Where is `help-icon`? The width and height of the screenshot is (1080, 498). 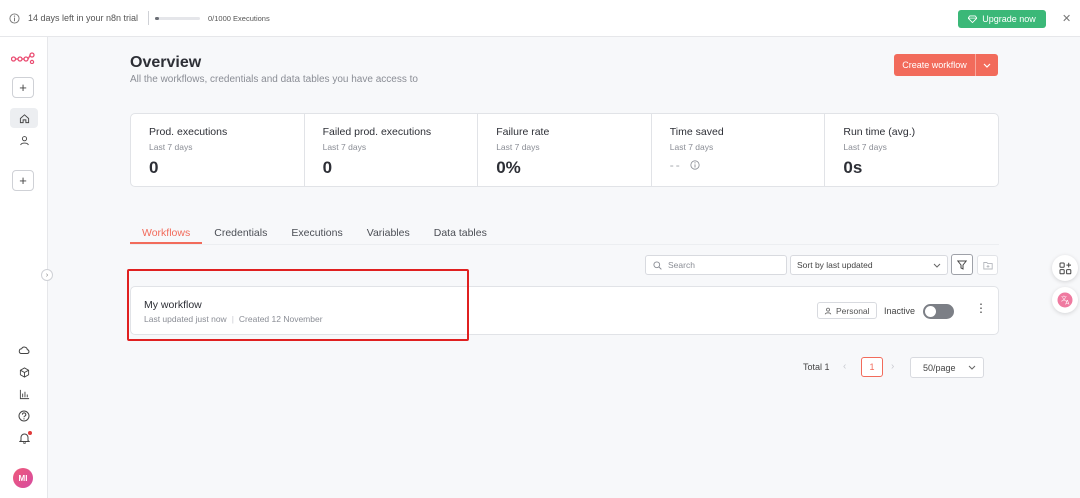
help-icon is located at coordinates (24, 416).